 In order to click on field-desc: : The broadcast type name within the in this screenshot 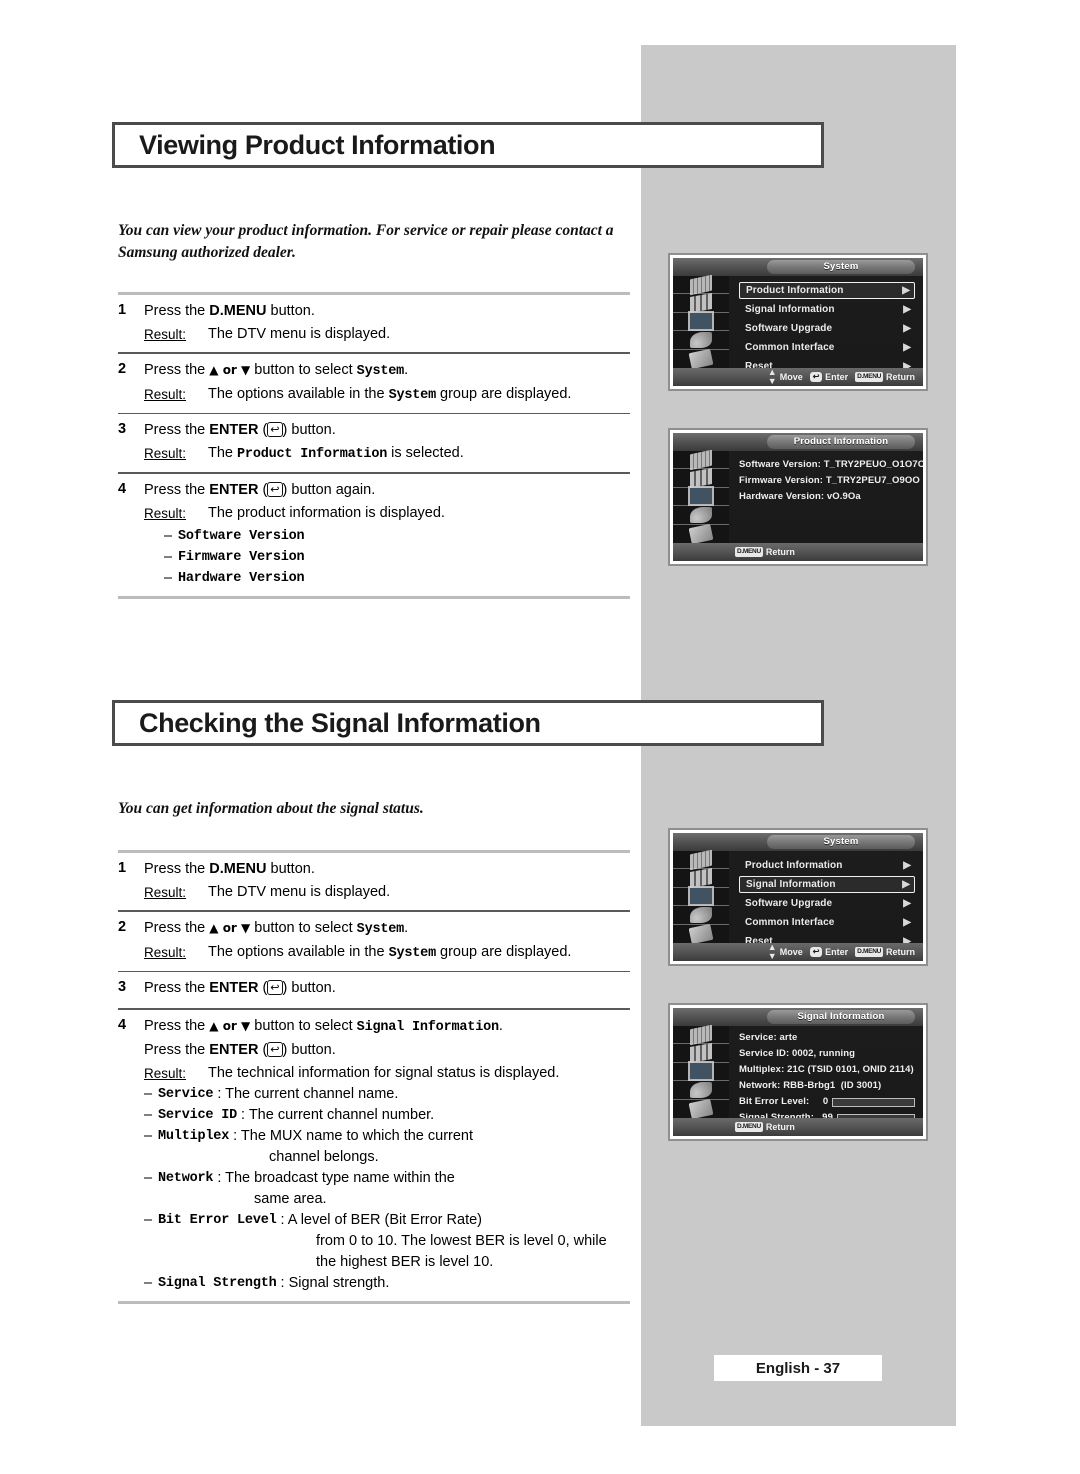, I will do `click(336, 1177)`.